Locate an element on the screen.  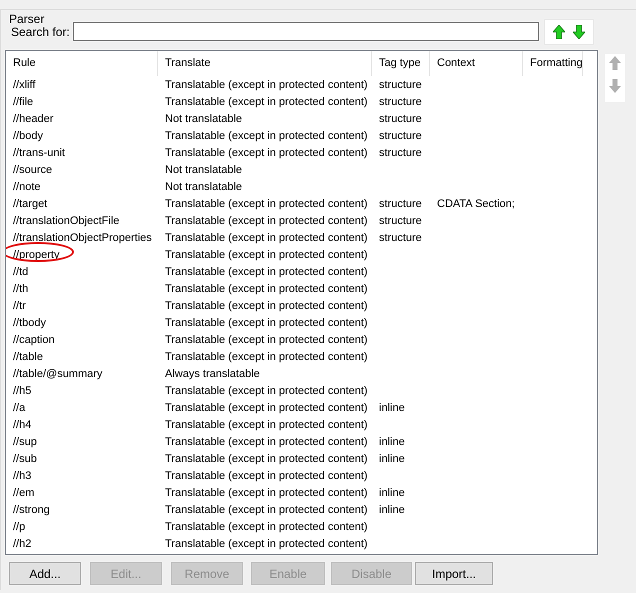
find-next-icon is located at coordinates (579, 31).